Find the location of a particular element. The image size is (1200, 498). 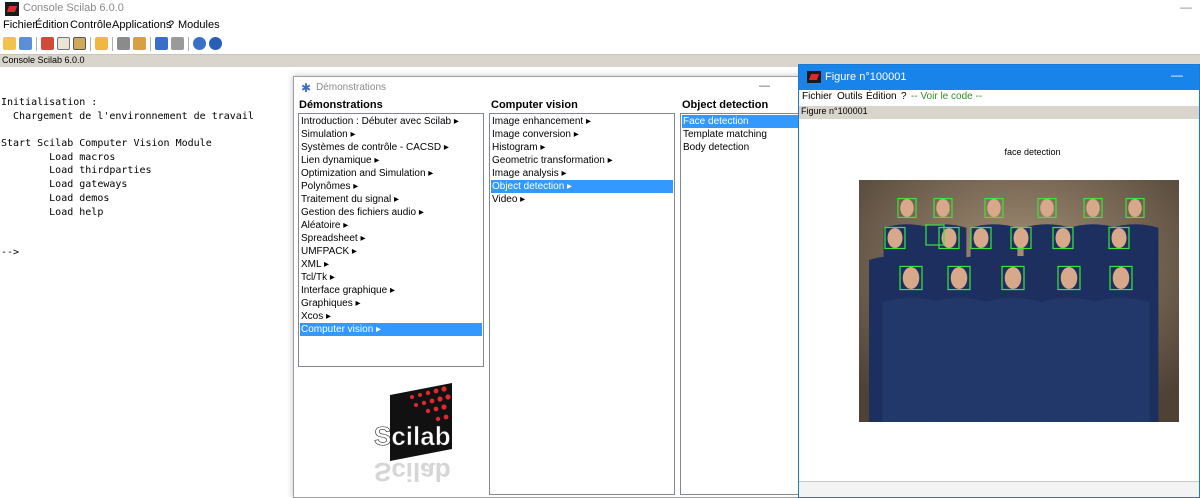

demonstrations-list-item: Systèmes de contrôle - CACSD ▸ is located at coordinates (391, 147).